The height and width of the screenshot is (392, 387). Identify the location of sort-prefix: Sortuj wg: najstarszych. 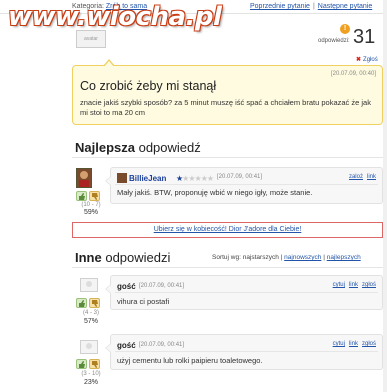
(245, 257).